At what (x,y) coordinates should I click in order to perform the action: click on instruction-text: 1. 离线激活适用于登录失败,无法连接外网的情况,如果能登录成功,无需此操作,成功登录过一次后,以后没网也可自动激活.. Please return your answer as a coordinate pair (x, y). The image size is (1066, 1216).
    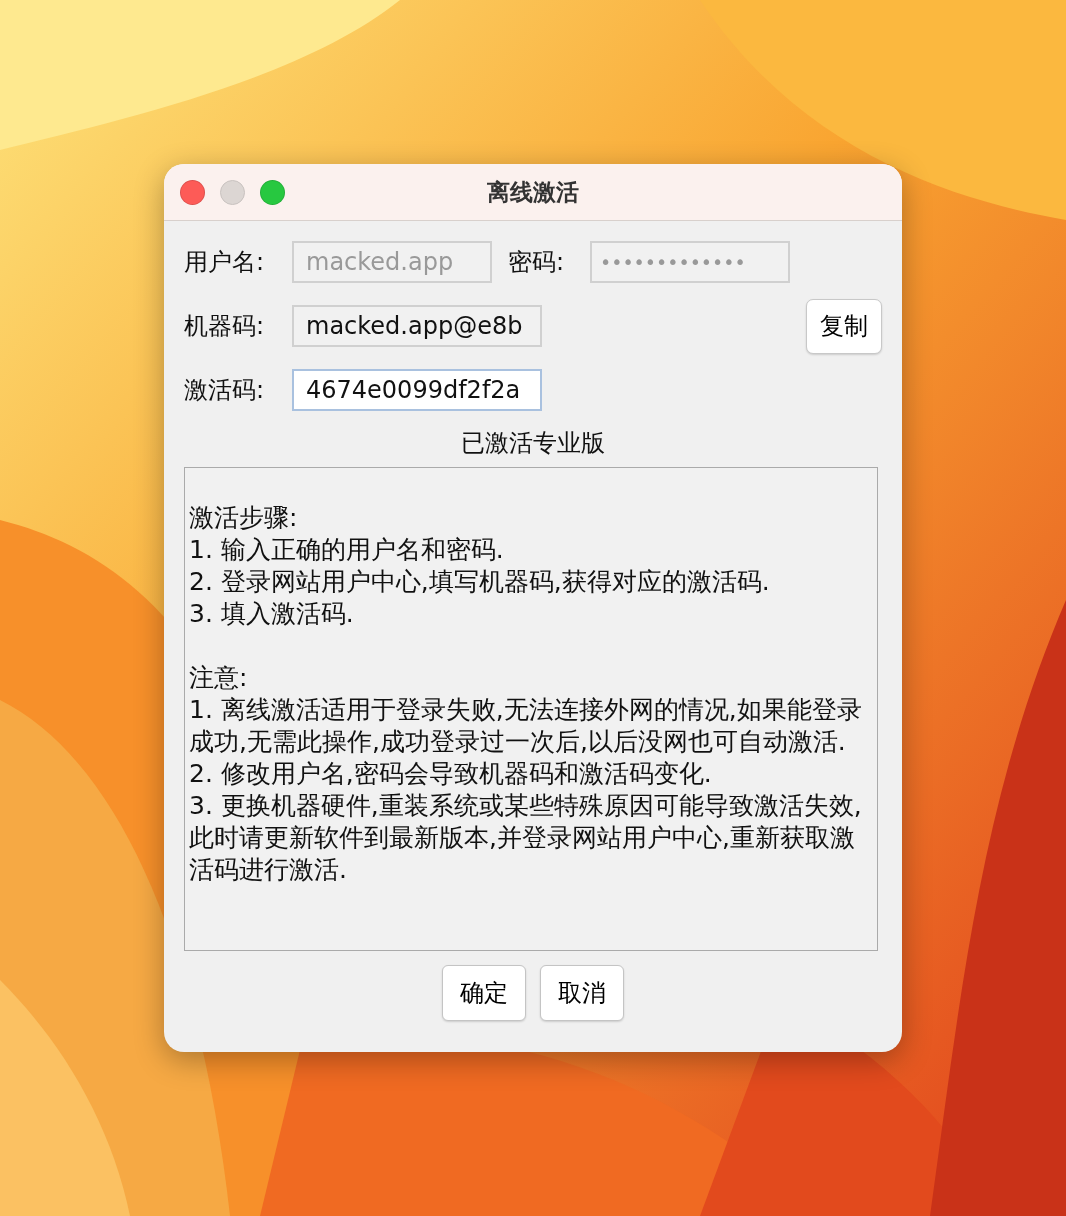
    Looking at the image, I should click on (526, 726).